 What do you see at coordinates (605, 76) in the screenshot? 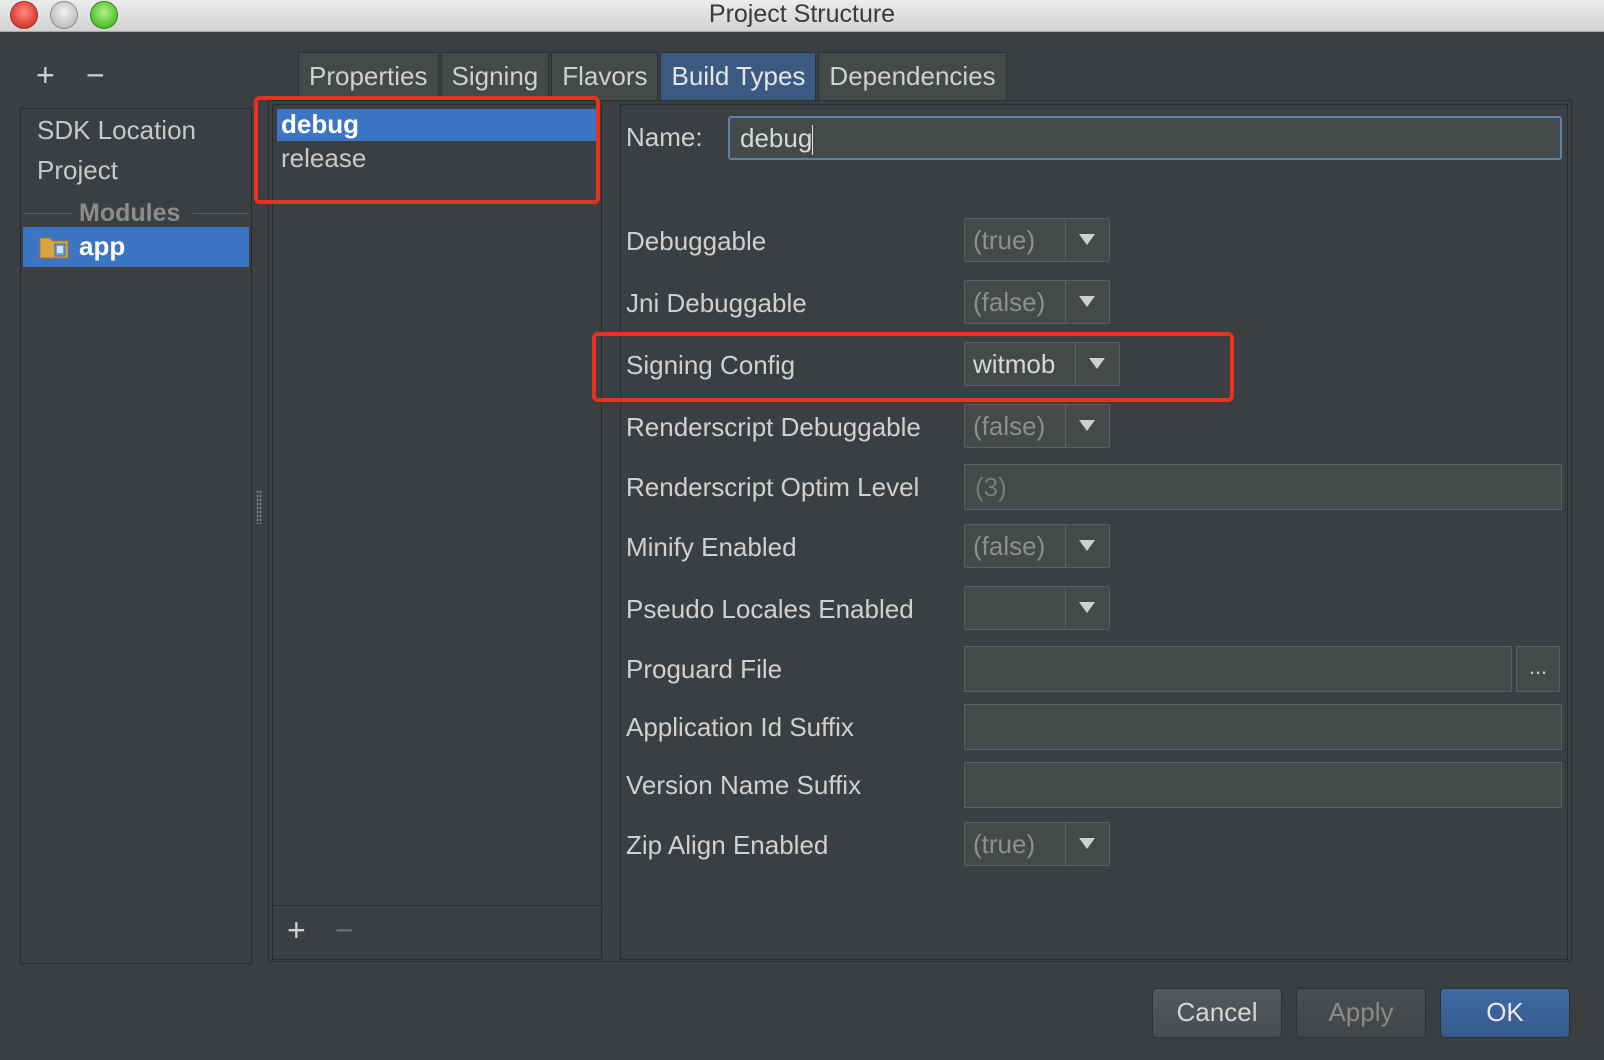
I see `tab-flavors: Flavors` at bounding box center [605, 76].